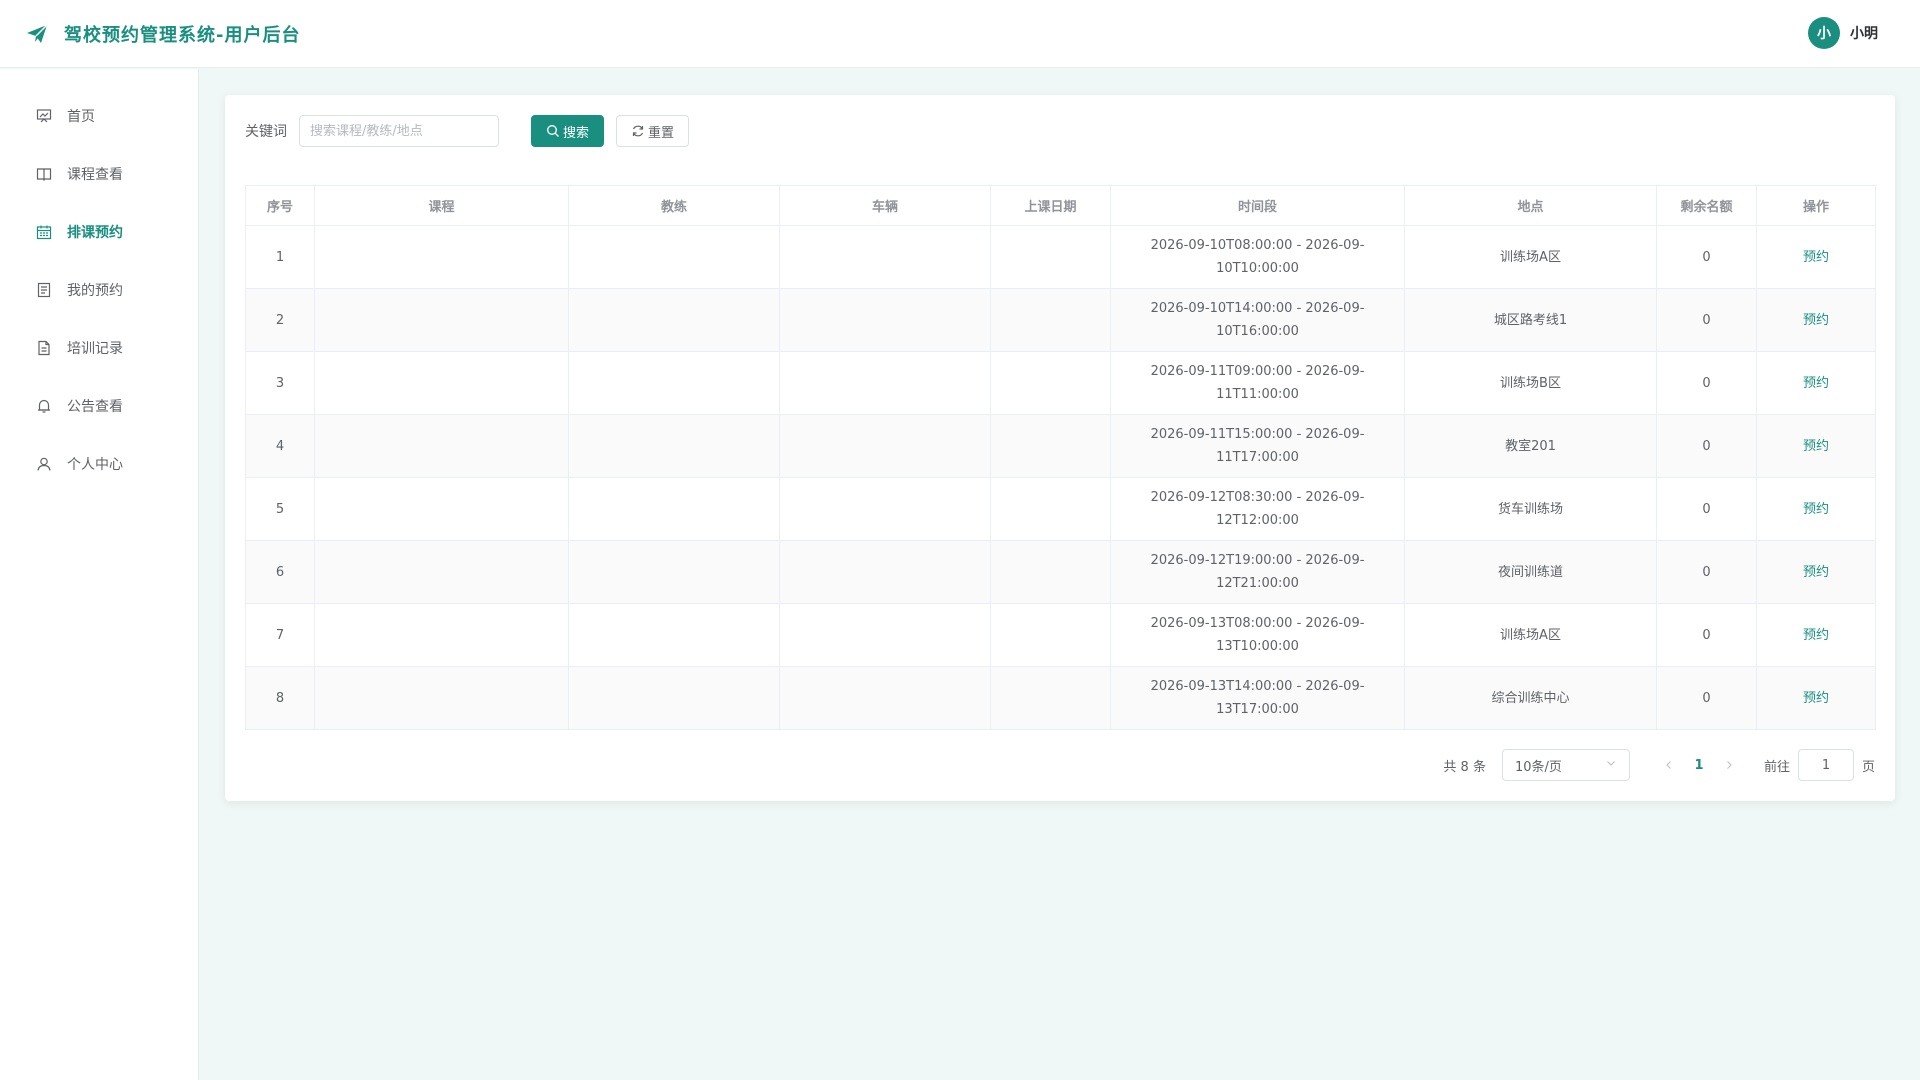 This screenshot has height=1080, width=1920. Describe the element at coordinates (960, 34) in the screenshot. I see `top-bar: 驾校预约管理系统-用户后台 小 小明` at that location.